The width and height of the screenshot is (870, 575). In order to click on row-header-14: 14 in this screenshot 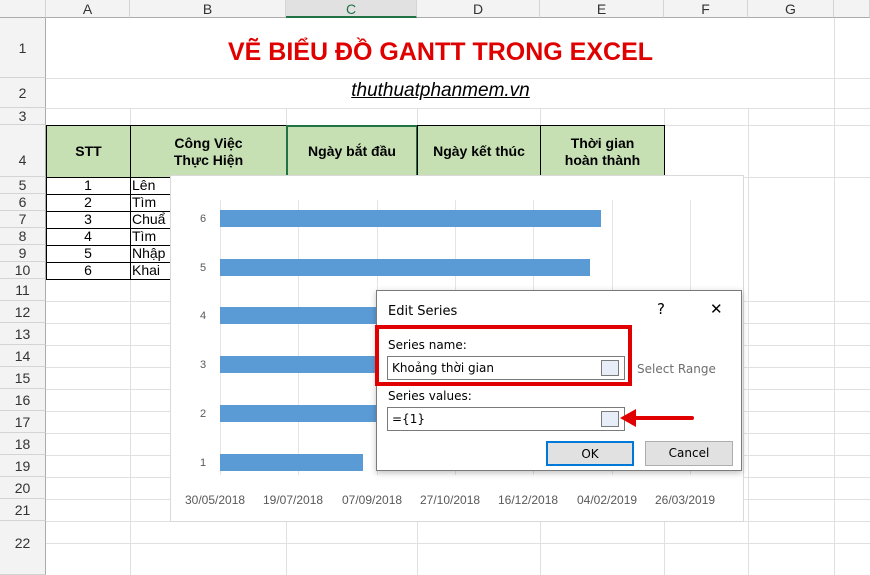, I will do `click(23, 356)`.